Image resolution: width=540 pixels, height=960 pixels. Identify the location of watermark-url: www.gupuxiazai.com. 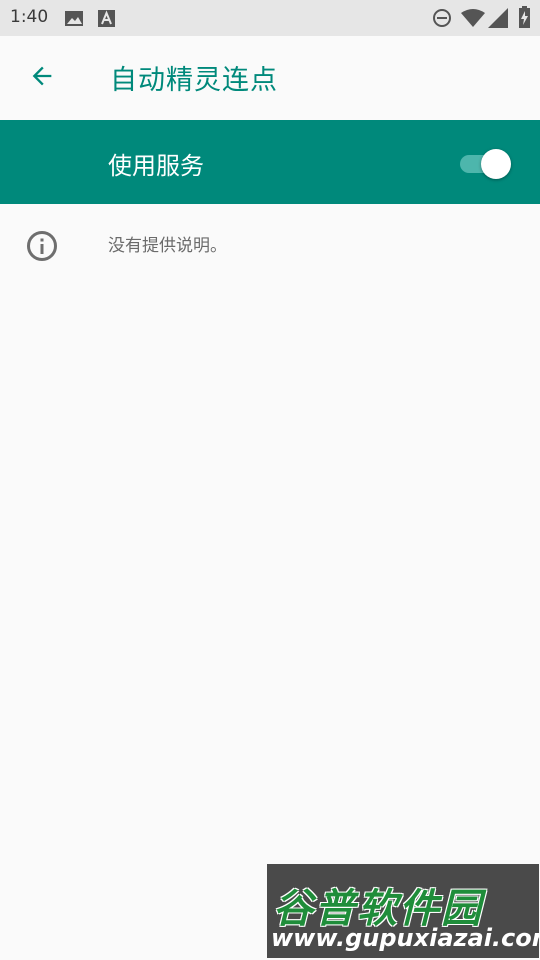
(405, 938).